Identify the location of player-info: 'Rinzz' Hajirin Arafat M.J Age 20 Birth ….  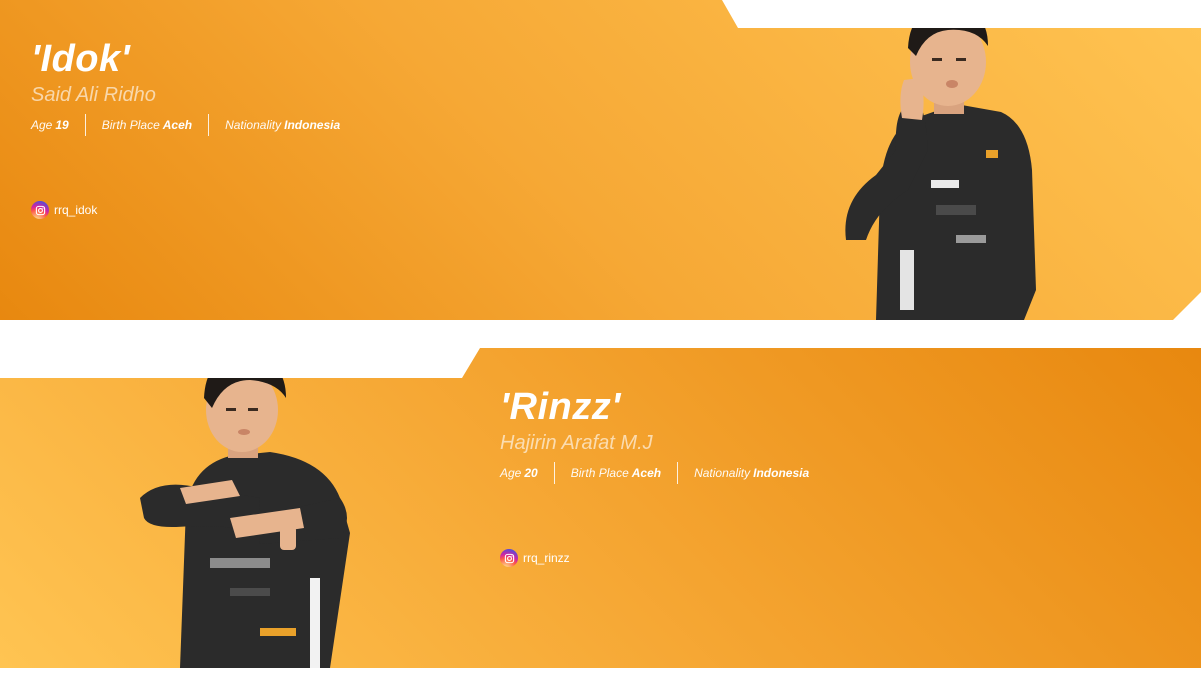
(662, 434).